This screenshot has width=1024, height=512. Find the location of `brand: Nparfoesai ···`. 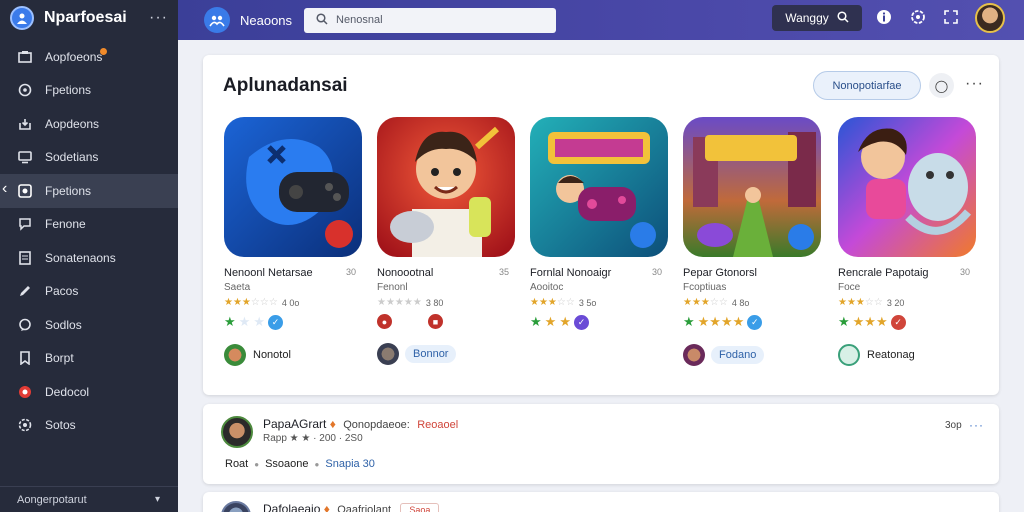

brand: Nparfoesai ··· is located at coordinates (89, 18).